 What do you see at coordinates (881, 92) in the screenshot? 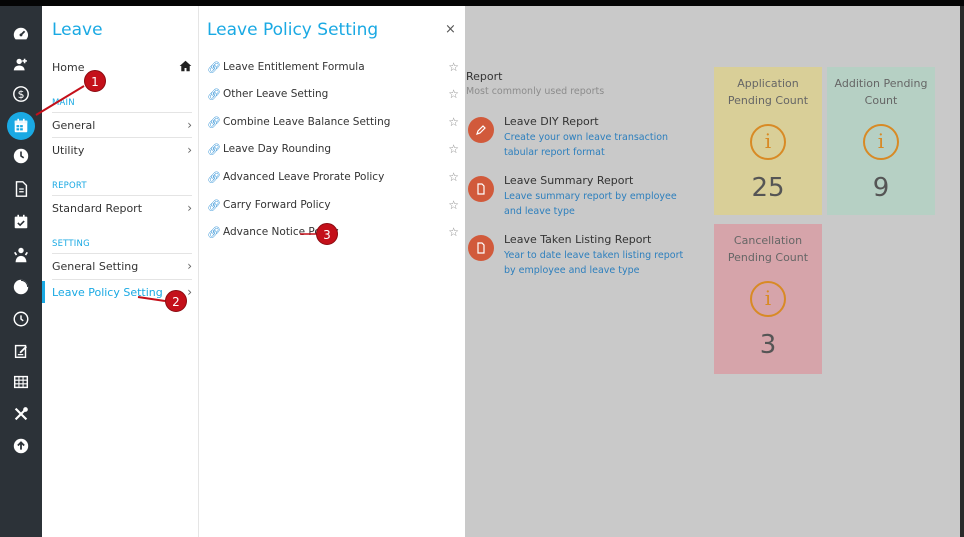
I see `card-title: Addition Pending Count` at bounding box center [881, 92].